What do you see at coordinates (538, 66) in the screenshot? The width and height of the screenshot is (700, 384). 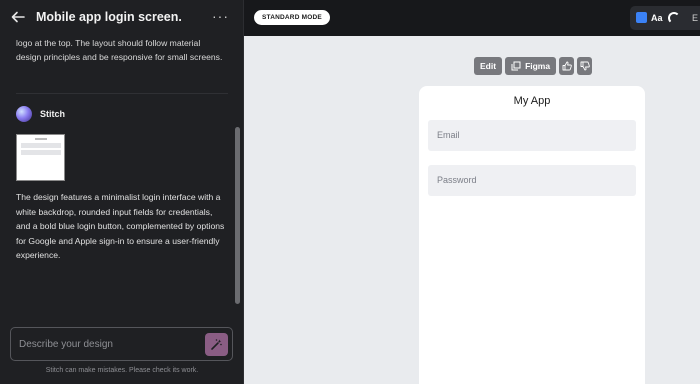 I see `figma-label: Figma` at bounding box center [538, 66].